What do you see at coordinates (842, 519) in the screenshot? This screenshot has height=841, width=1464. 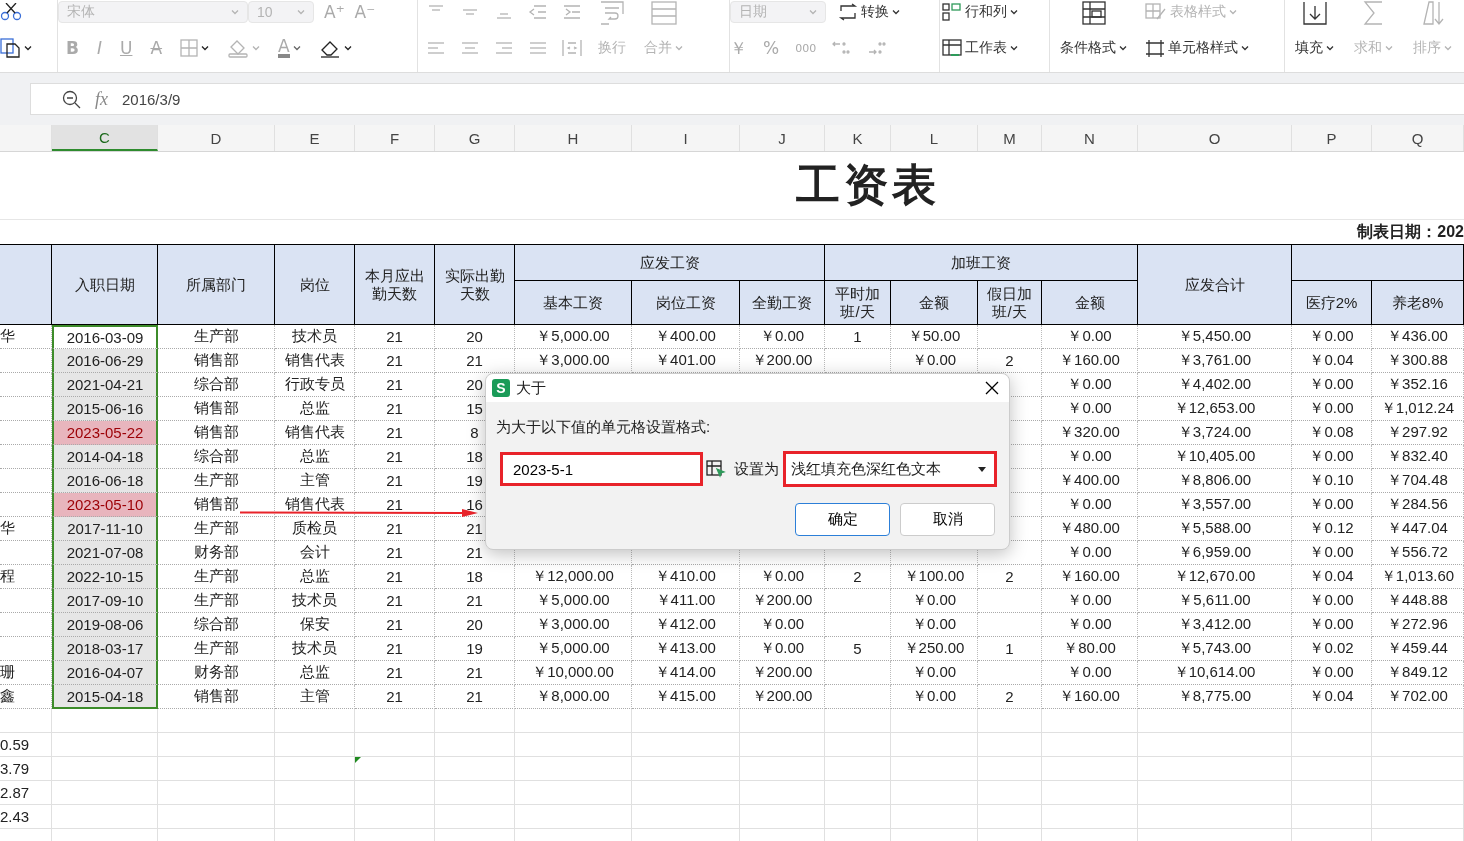 I see `ok-button: 确定` at bounding box center [842, 519].